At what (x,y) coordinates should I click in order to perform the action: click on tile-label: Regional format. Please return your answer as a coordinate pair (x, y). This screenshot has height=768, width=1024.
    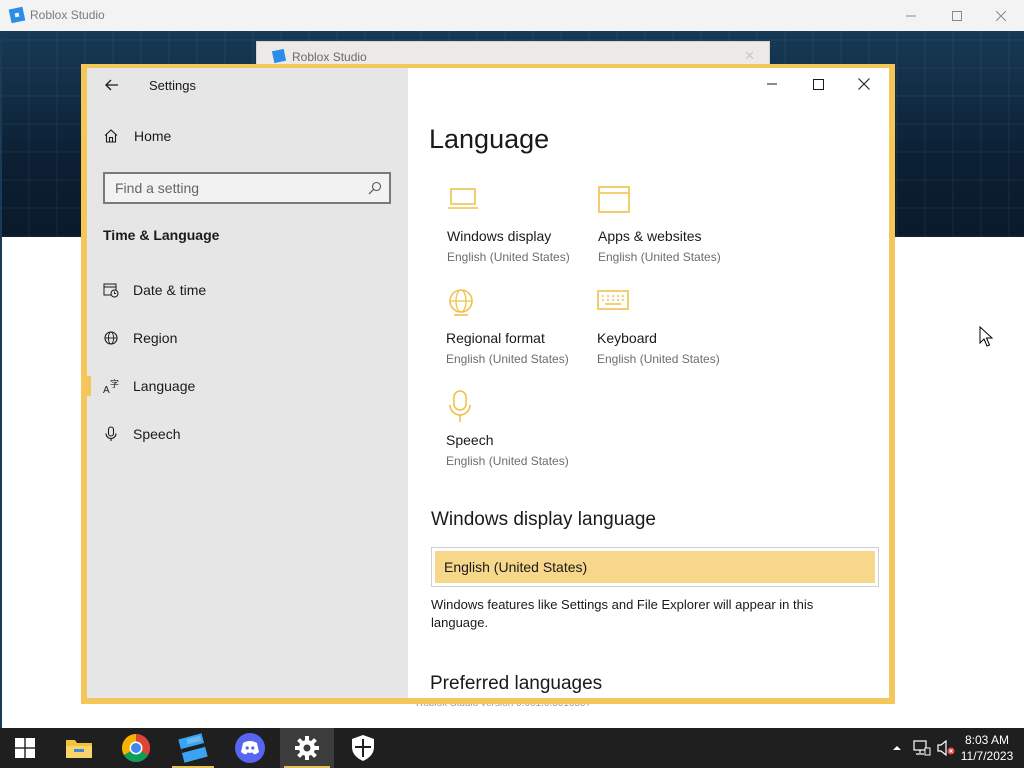
    Looking at the image, I should click on (495, 338).